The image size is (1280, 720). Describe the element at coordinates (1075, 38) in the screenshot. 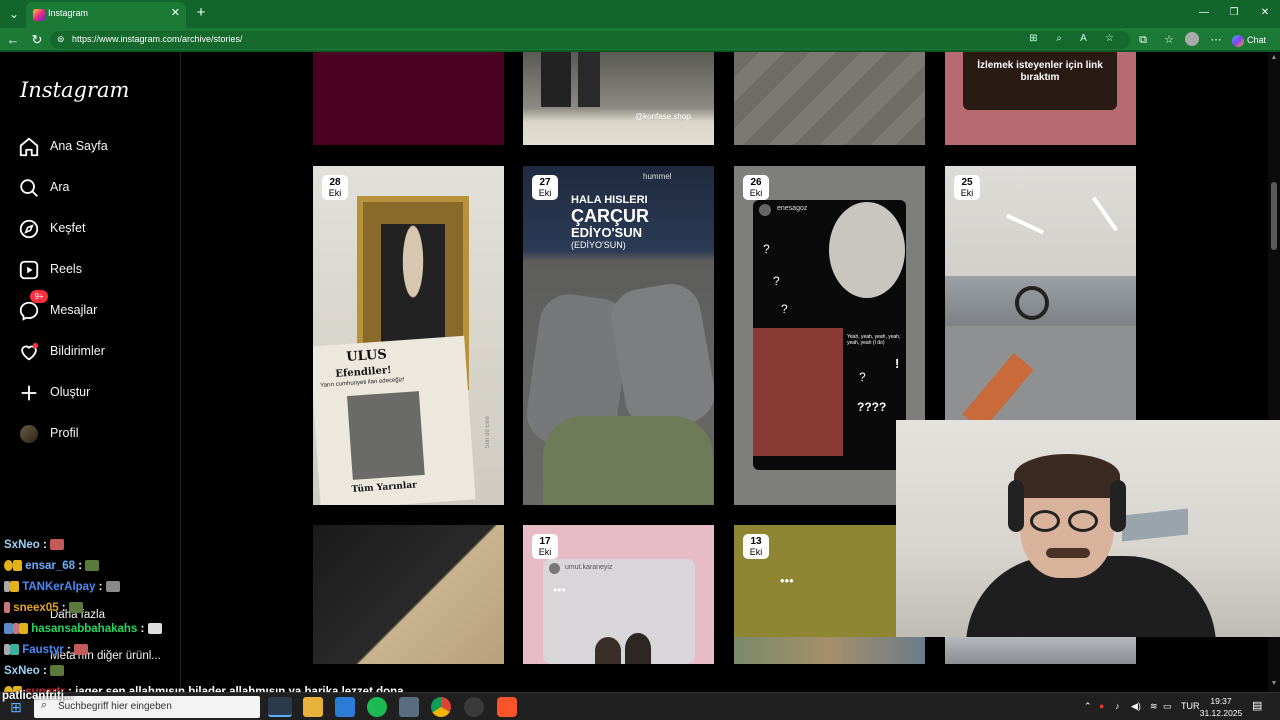

I see `address-bar-action-icons: ⊞ ⌕ A ☆` at that location.